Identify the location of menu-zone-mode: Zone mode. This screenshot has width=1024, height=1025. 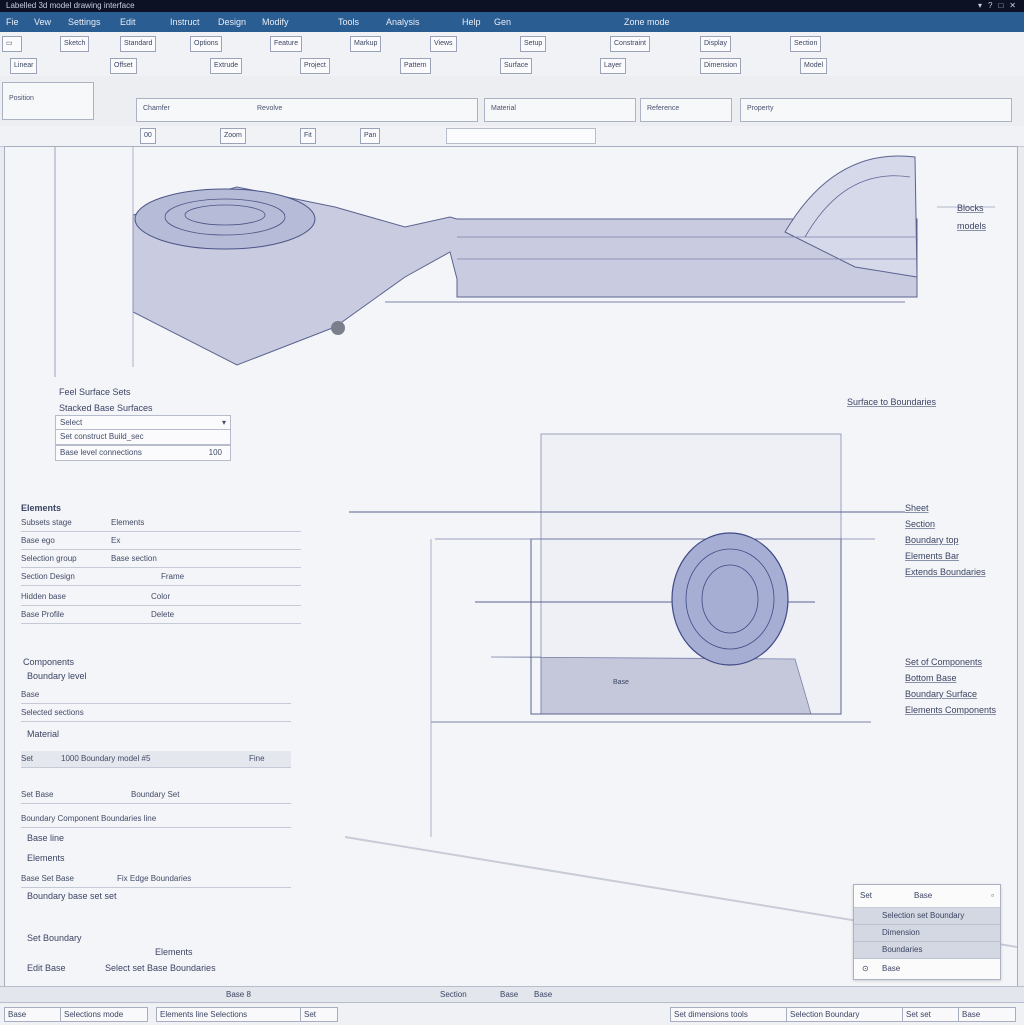
(647, 22).